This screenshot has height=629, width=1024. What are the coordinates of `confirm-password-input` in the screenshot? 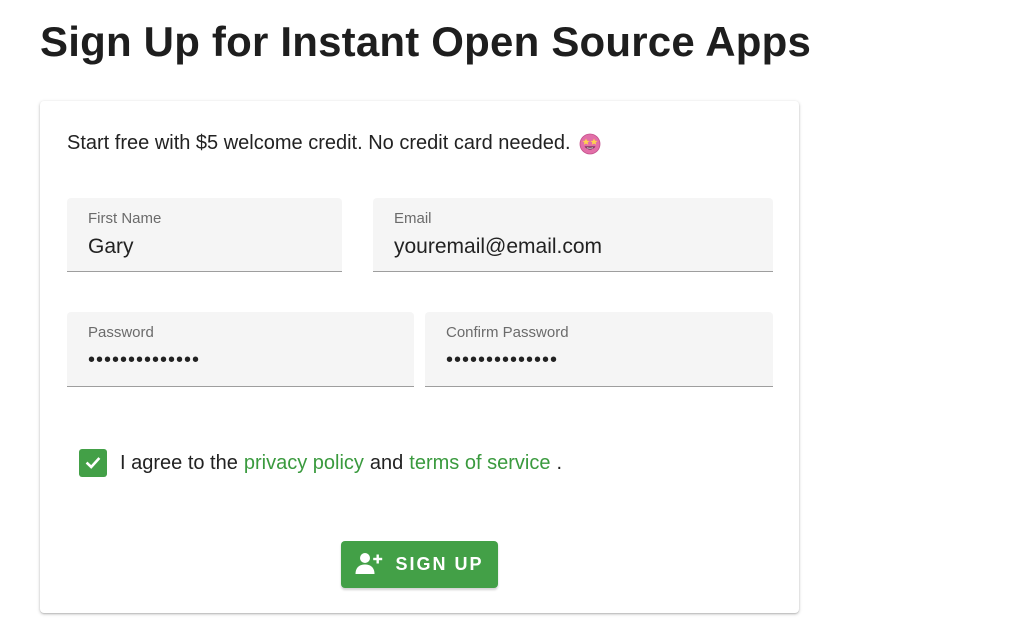 It's located at (599, 360).